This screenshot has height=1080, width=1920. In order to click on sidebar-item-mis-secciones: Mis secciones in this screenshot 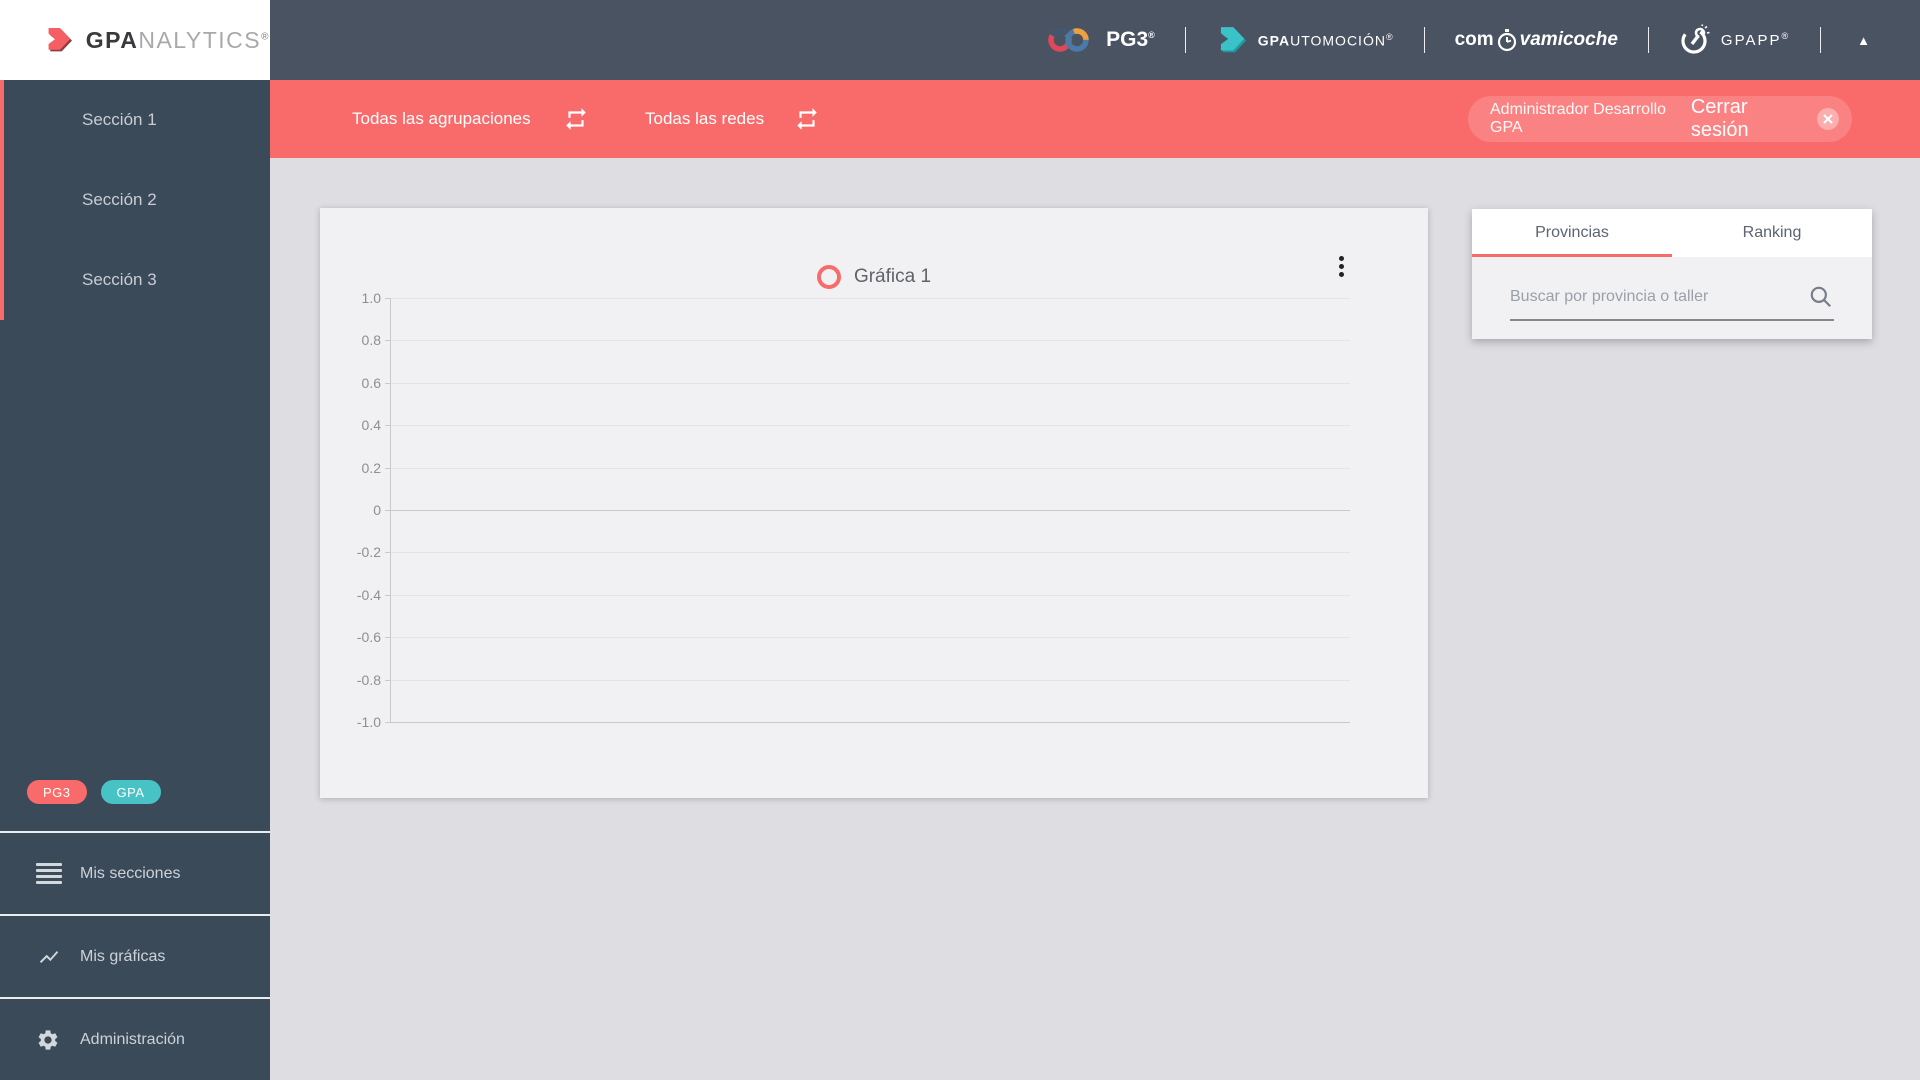, I will do `click(135, 873)`.